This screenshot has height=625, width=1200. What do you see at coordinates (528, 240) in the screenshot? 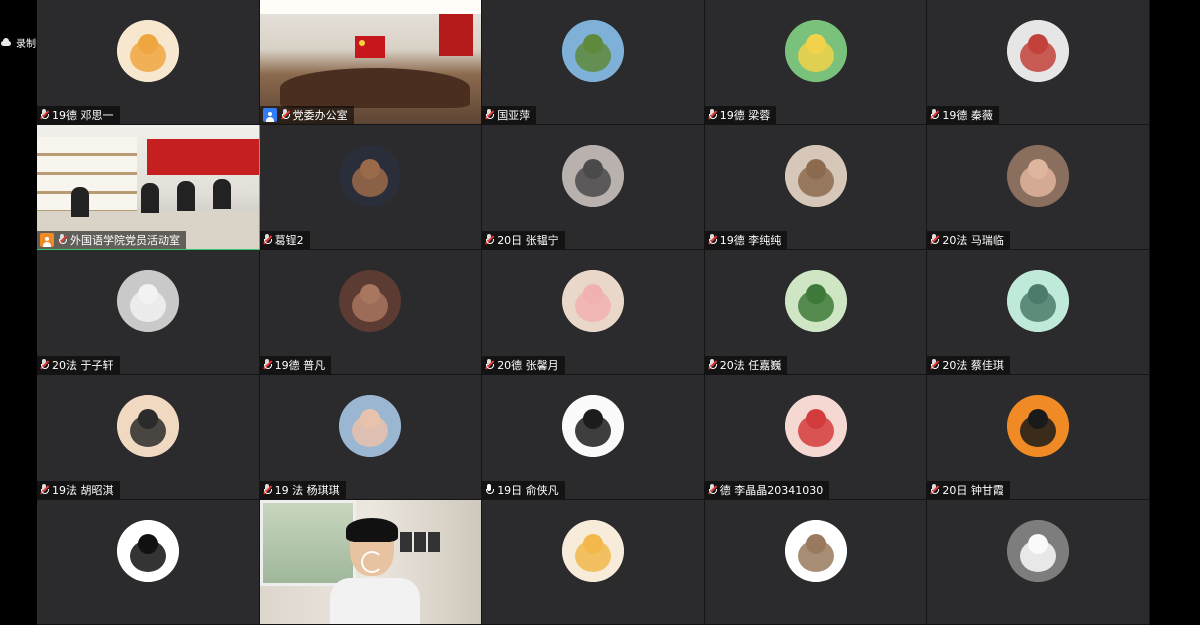
I see `participant-name: 20日 张韫宁` at bounding box center [528, 240].